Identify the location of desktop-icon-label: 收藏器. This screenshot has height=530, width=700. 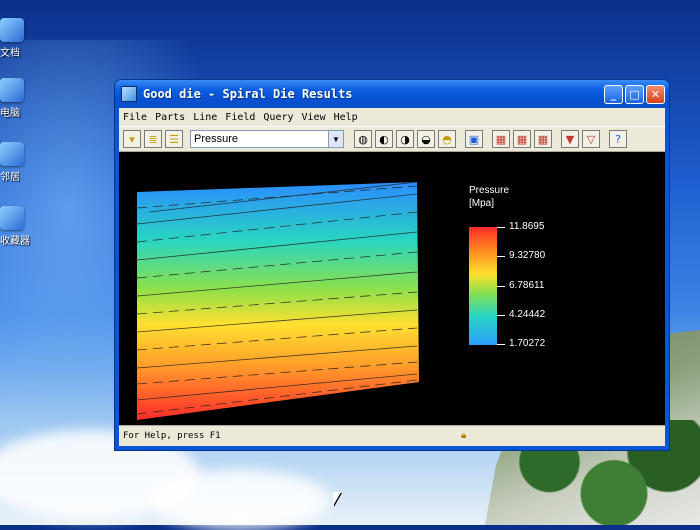
(15, 241).